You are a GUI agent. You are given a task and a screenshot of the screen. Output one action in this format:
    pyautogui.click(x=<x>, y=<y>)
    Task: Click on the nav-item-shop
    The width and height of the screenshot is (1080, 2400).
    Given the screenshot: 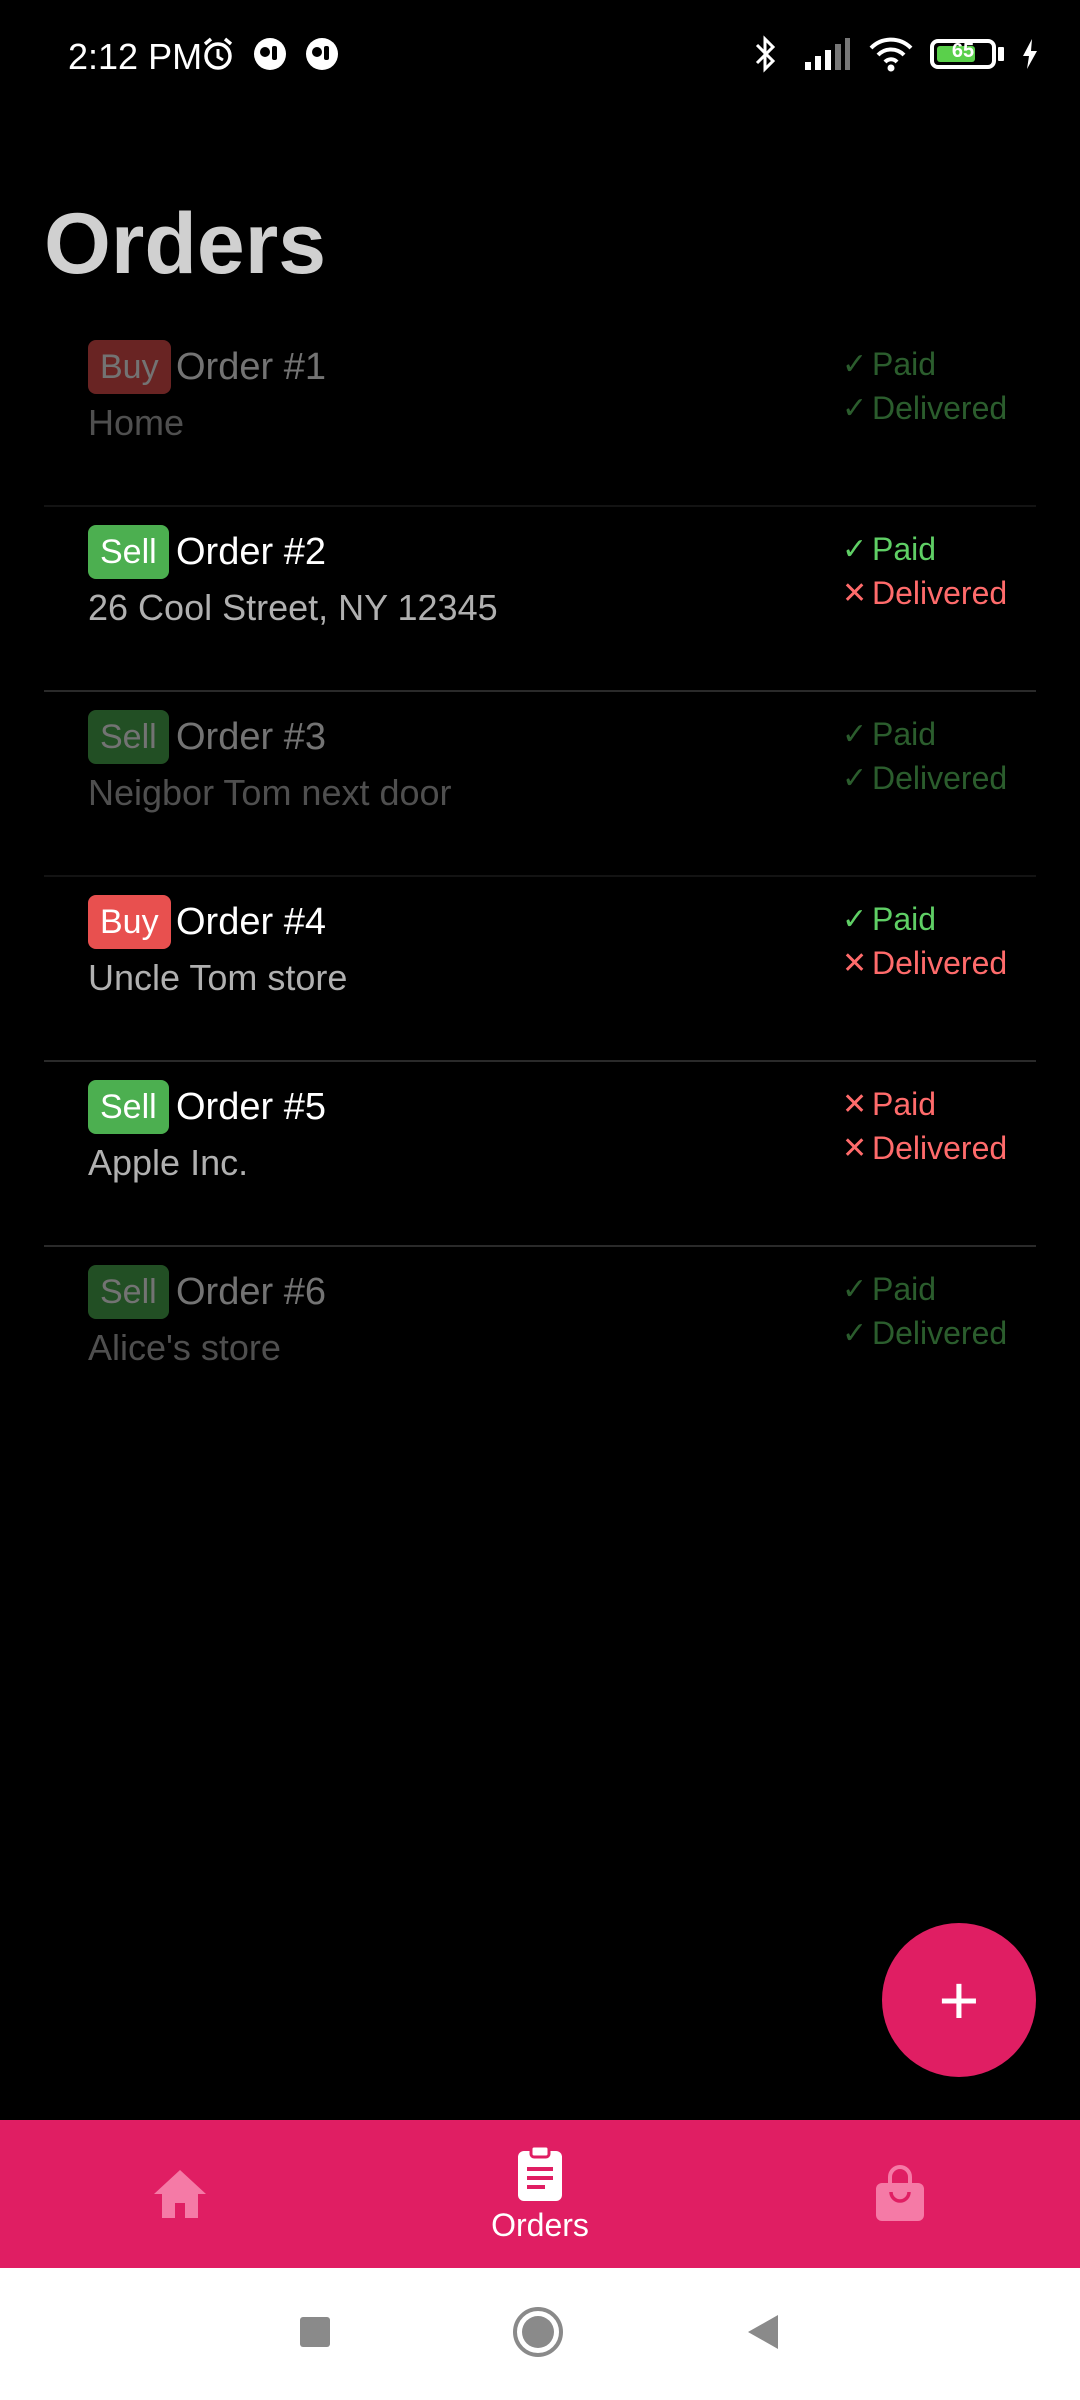 What is the action you would take?
    pyautogui.click(x=900, y=2194)
    